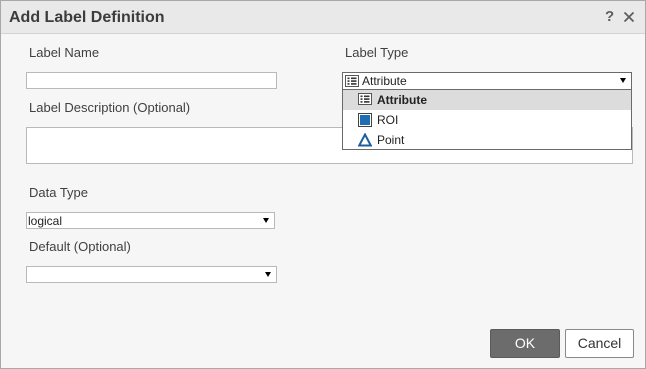 The width and height of the screenshot is (646, 369). Describe the element at coordinates (391, 140) in the screenshot. I see `option-label: Point` at that location.